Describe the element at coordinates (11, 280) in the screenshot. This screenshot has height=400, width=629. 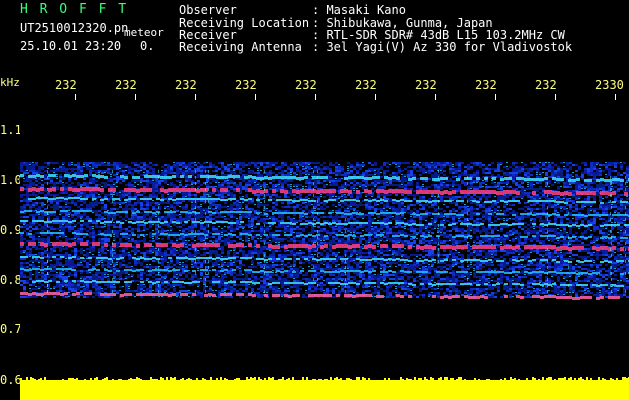
I see `y-tick-label: 0.8` at that location.